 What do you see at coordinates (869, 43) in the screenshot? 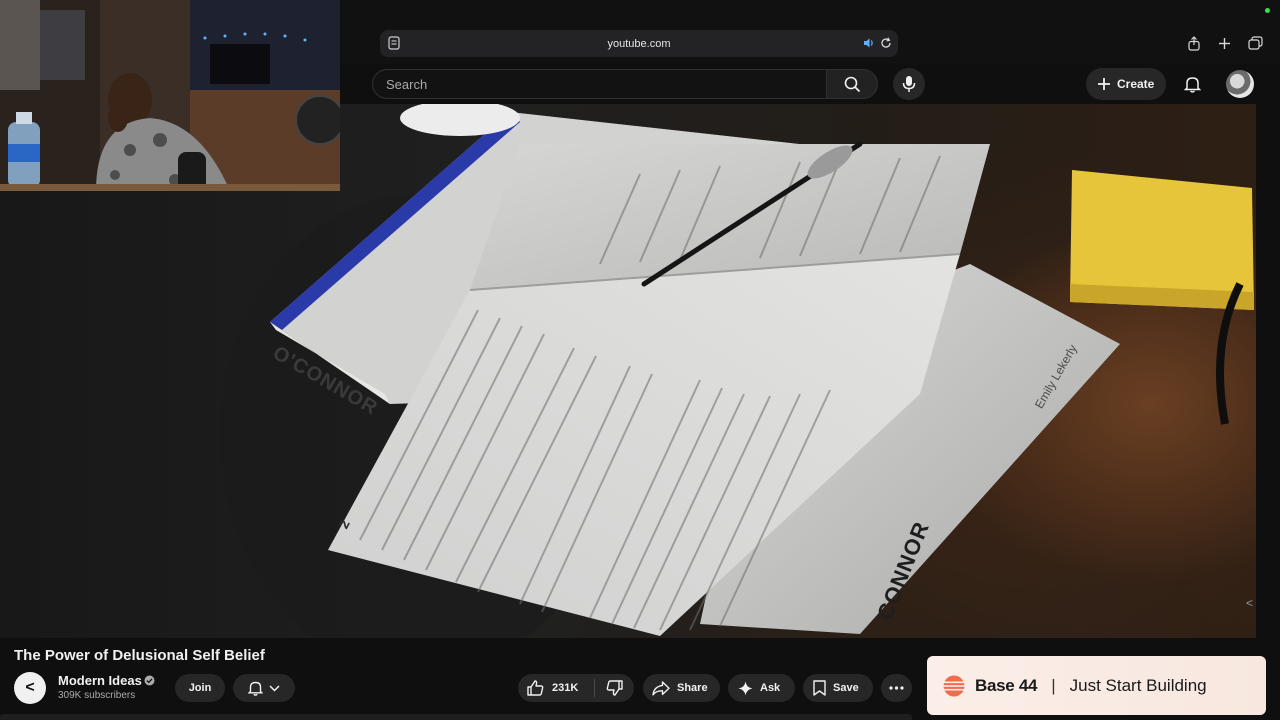
I see `audio-playing-icon` at bounding box center [869, 43].